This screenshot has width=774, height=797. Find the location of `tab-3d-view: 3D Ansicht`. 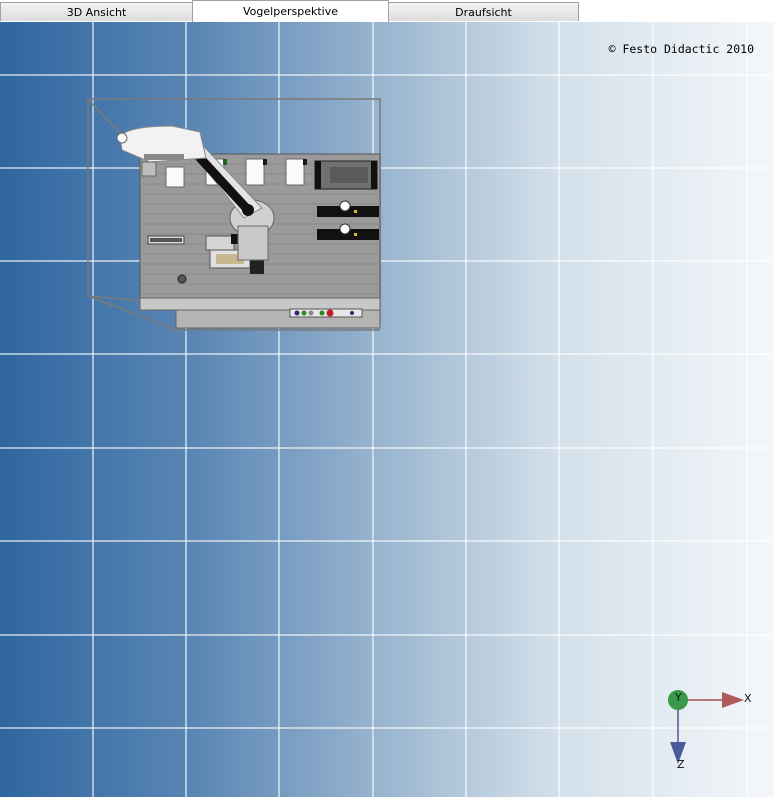

tab-3d-view: 3D Ansicht is located at coordinates (96, 11).